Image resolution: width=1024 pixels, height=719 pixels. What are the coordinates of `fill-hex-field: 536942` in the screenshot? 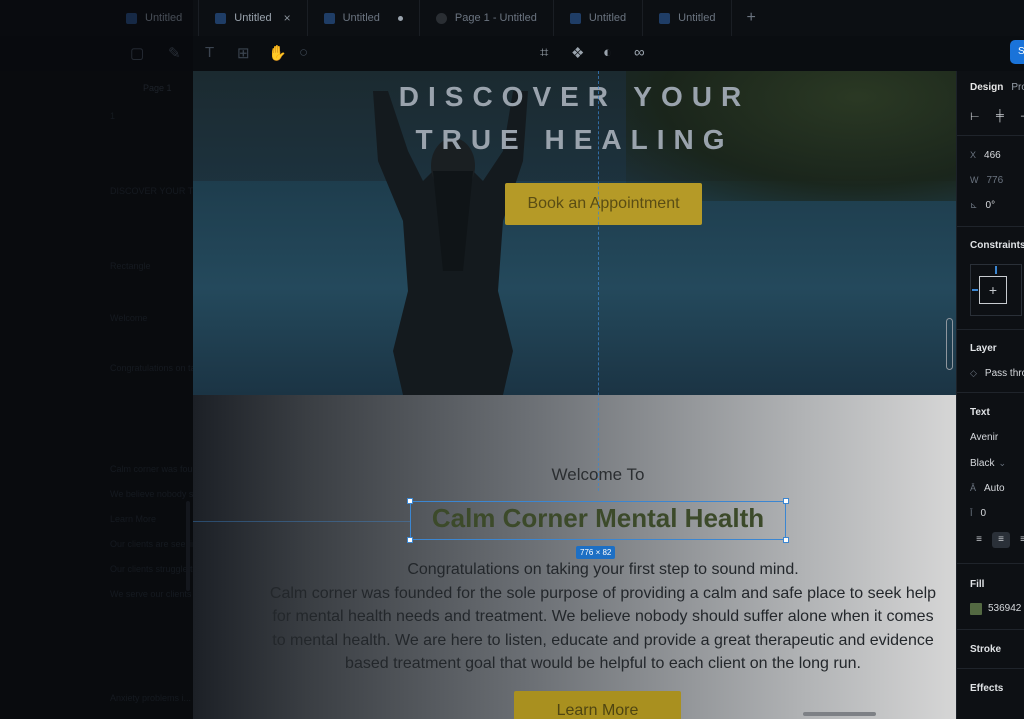 It's located at (1004, 608).